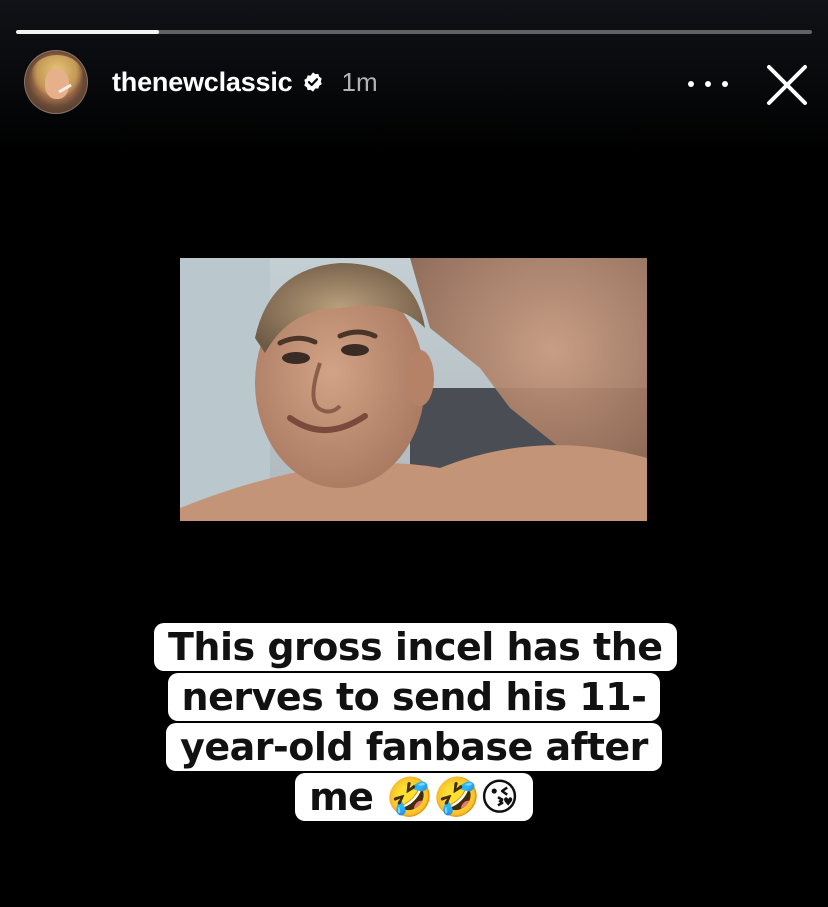 This screenshot has width=828, height=907. Describe the element at coordinates (787, 85) in the screenshot. I see `close-icon` at that location.